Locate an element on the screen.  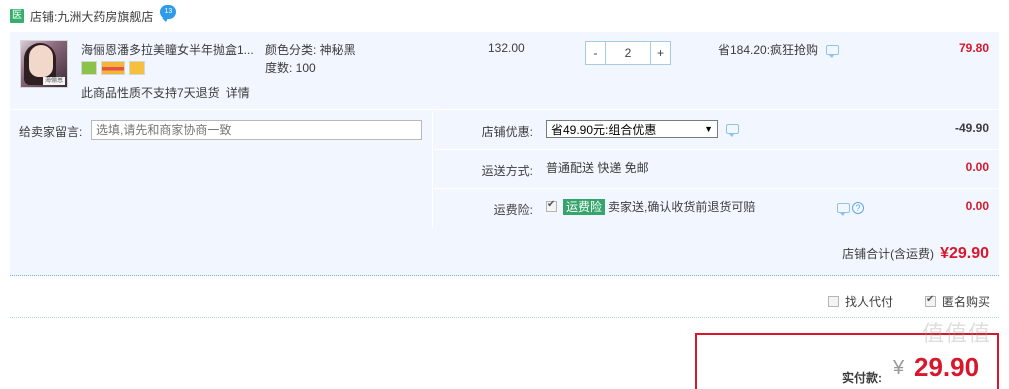
product-properties: 颜色分类: 神秘黑 度数: 100 is located at coordinates (310, 59).